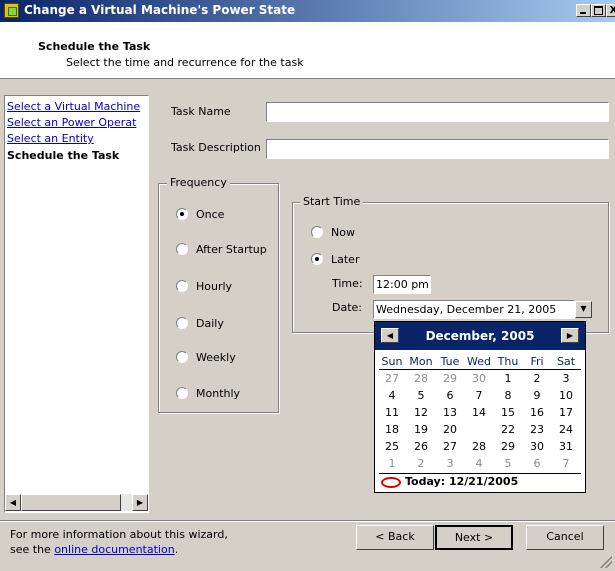 This screenshot has width=615, height=571. Describe the element at coordinates (50, 138) in the screenshot. I see `nav-item-select-entity: Select an Entity` at that location.